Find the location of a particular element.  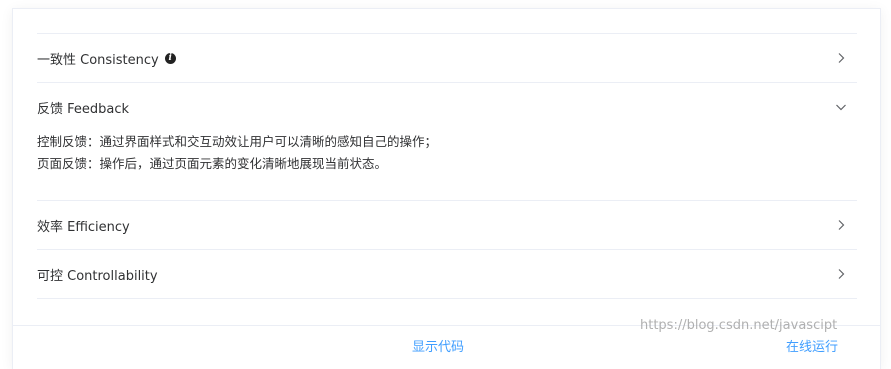

collapse-title: 一致性 Consistency i is located at coordinates (106, 58).